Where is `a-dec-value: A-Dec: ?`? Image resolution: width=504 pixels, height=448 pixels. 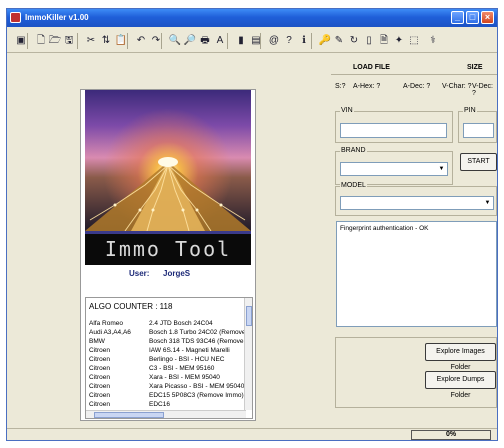 a-dec-value: A-Dec: ? is located at coordinates (417, 86).